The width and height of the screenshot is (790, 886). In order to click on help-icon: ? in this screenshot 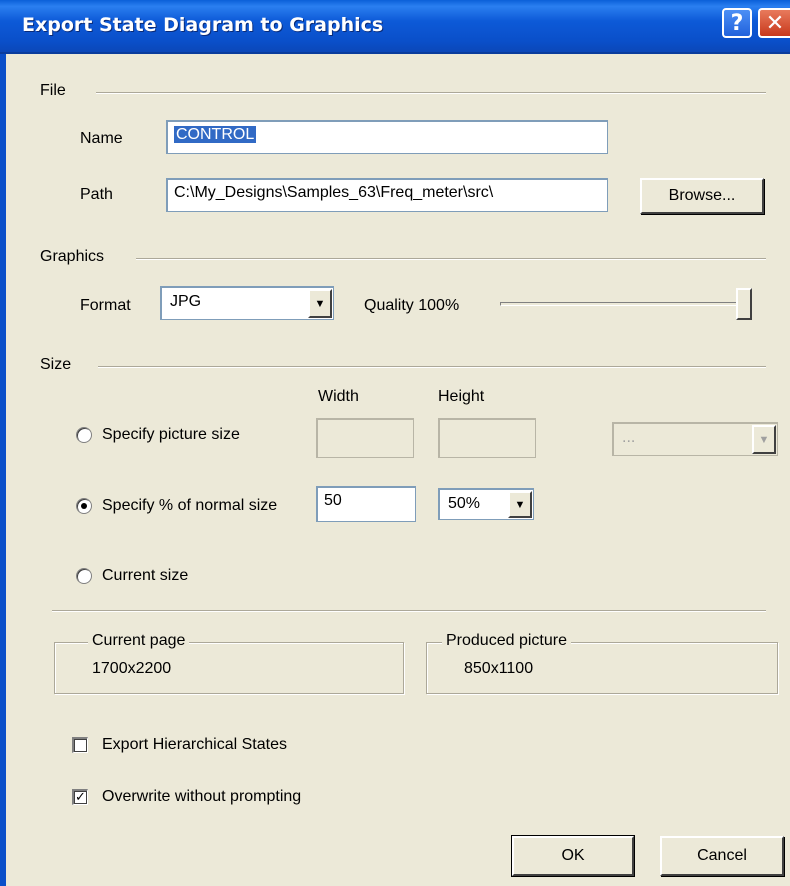, I will do `click(737, 23)`.